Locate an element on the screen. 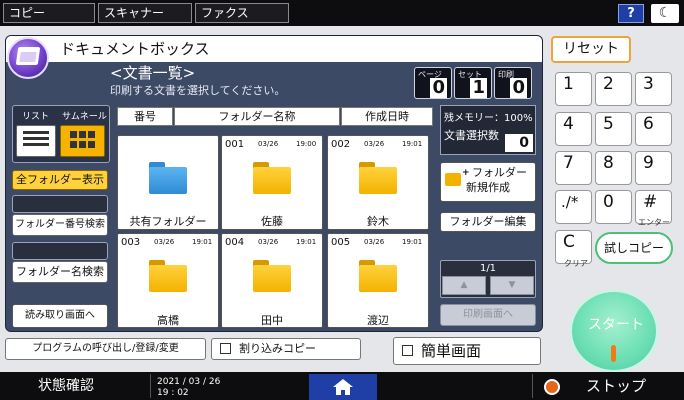 This screenshot has height=400, width=684. folder-number: 005 is located at coordinates (341, 242).